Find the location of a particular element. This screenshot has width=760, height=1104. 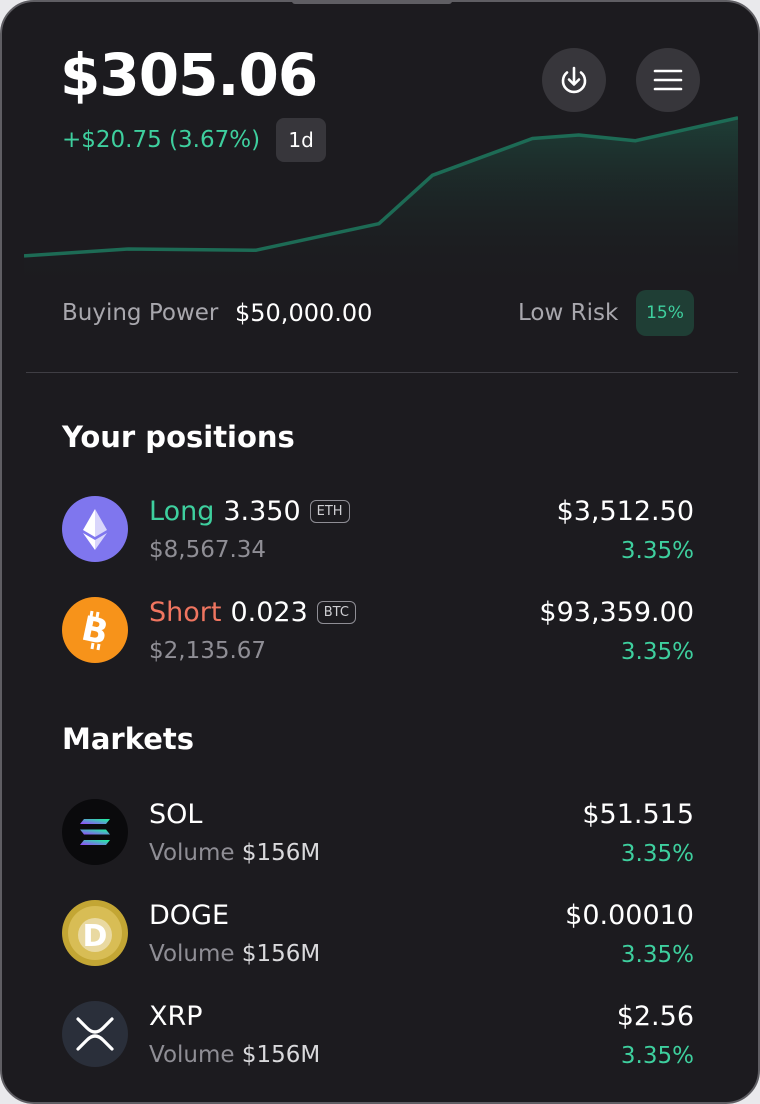

position-amount: 0.023 is located at coordinates (269, 612).